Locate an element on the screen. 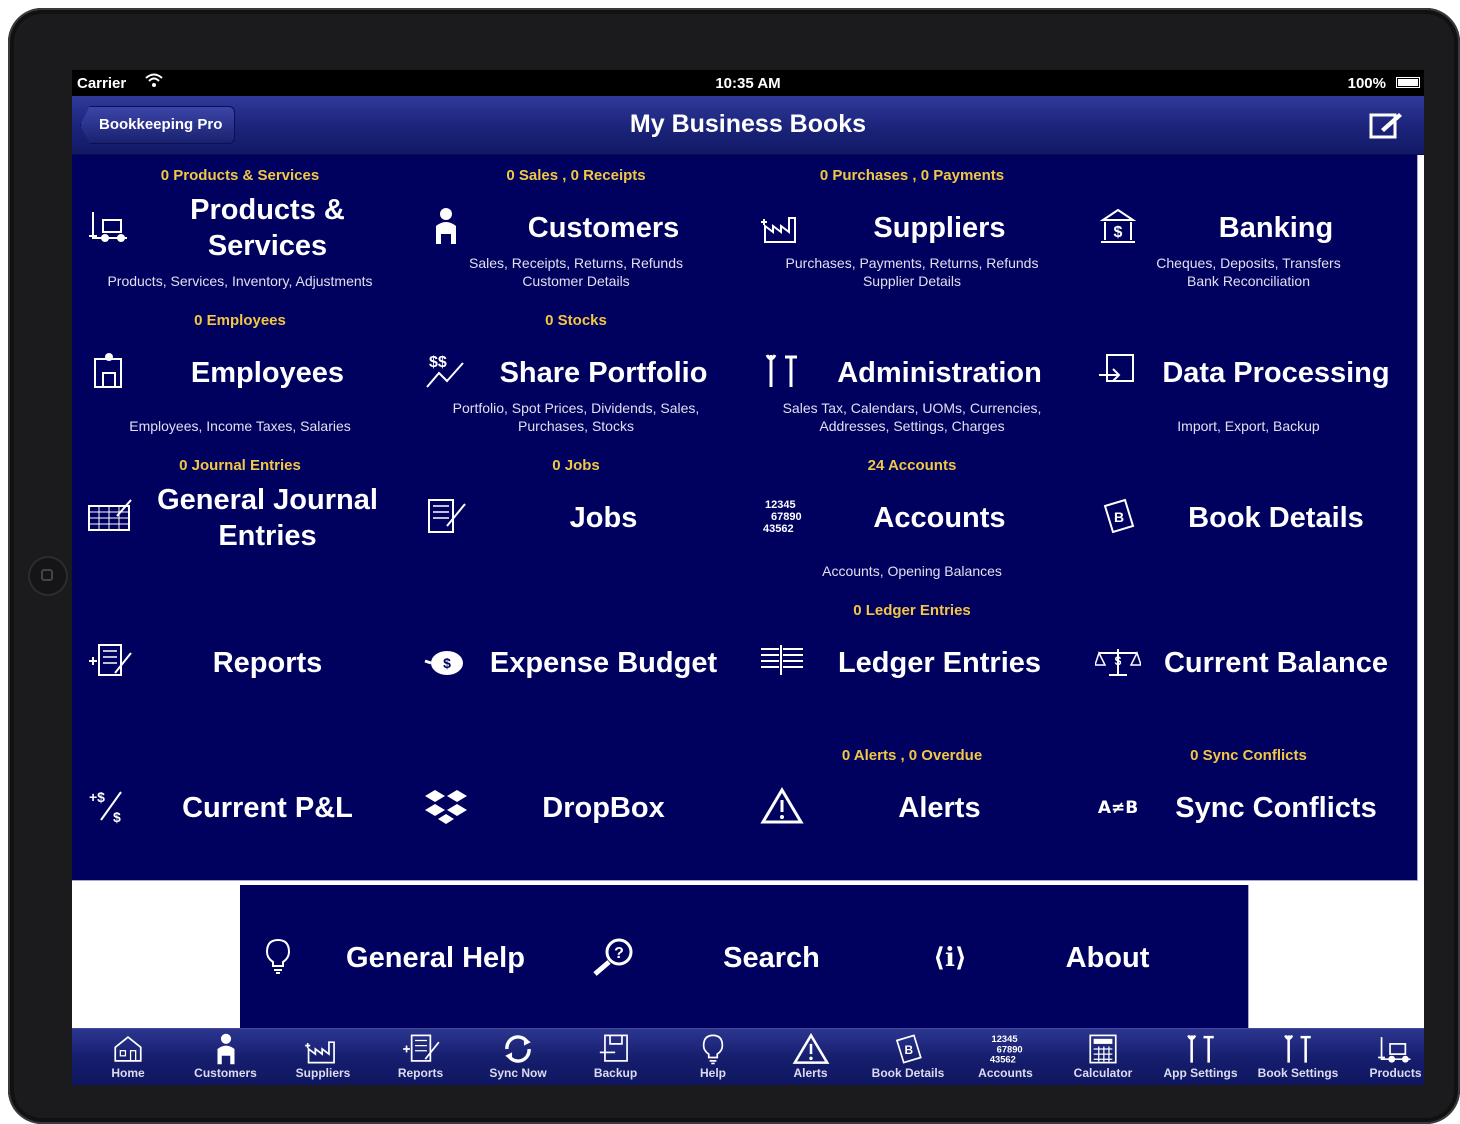 The width and height of the screenshot is (1460, 1124). compose-icon is located at coordinates (1385, 125).